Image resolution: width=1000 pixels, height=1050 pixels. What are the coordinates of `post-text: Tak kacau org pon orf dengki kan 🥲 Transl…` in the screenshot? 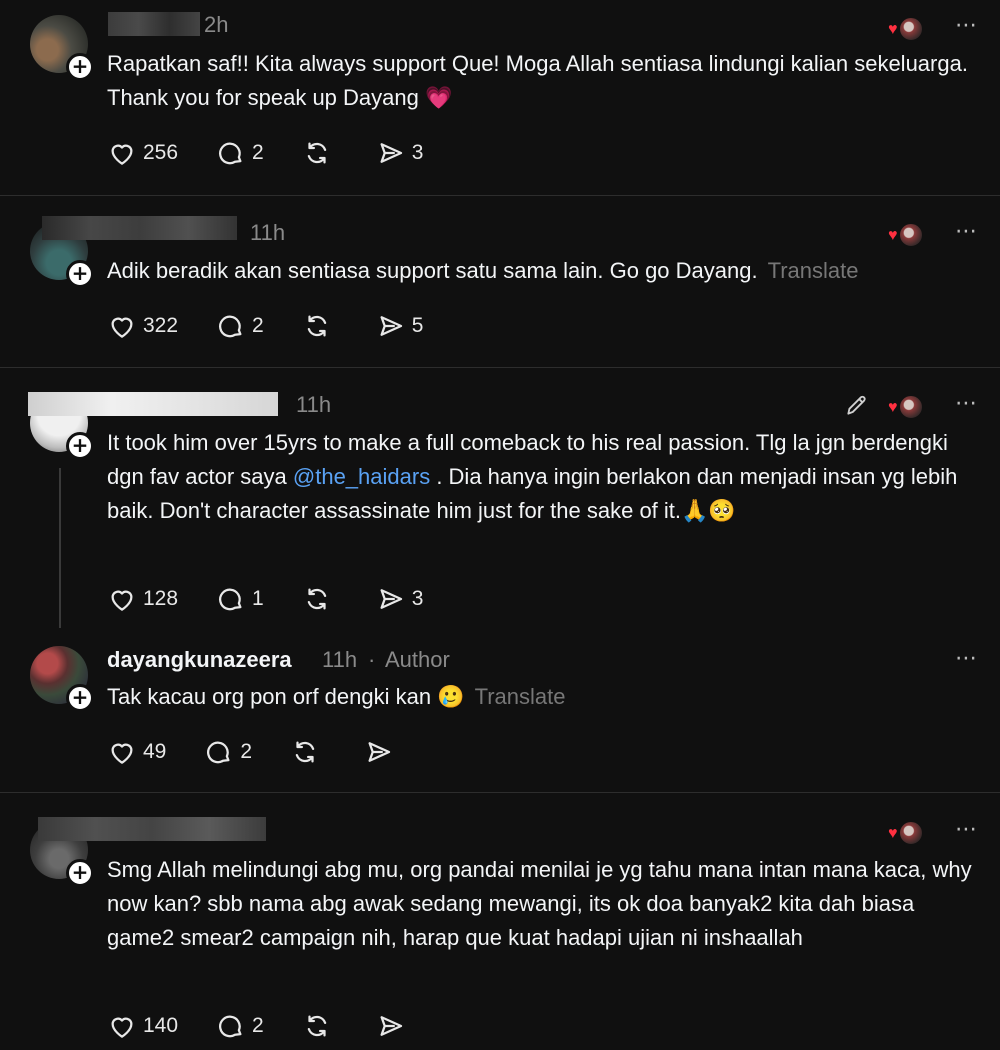 It's located at (547, 697).